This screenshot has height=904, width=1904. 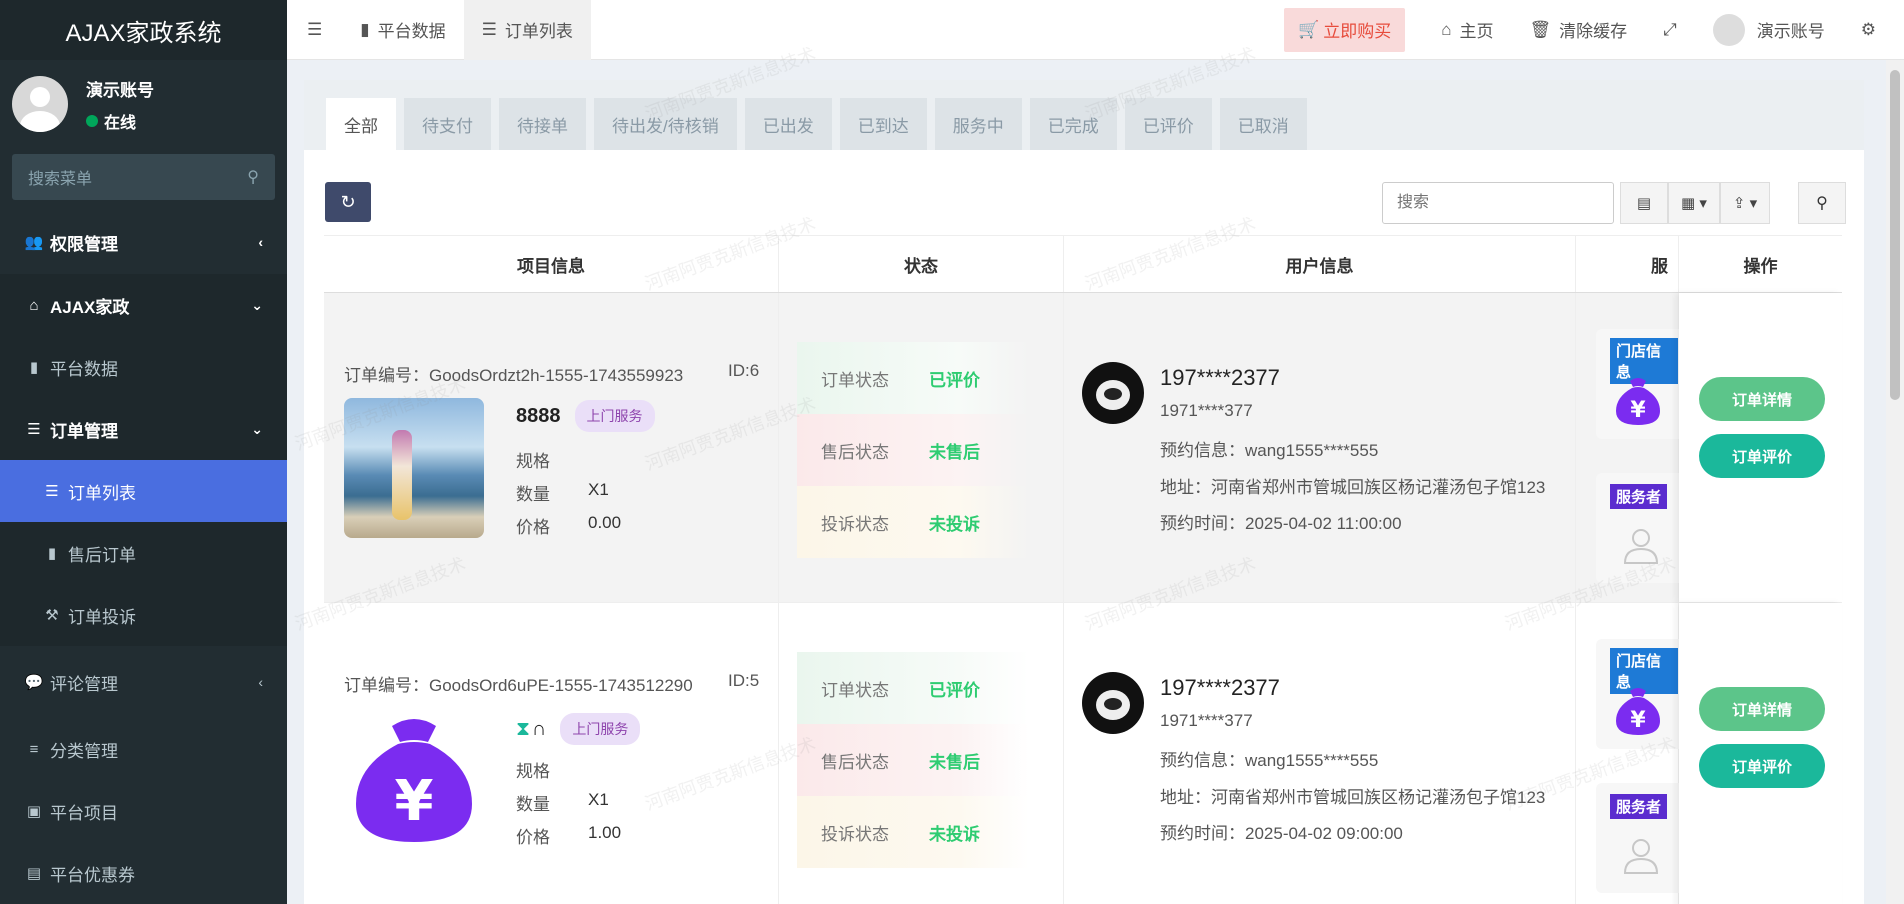 I want to click on sidebar-item-order-management: ☰ 订单管理 ⌄, so click(x=143, y=429).